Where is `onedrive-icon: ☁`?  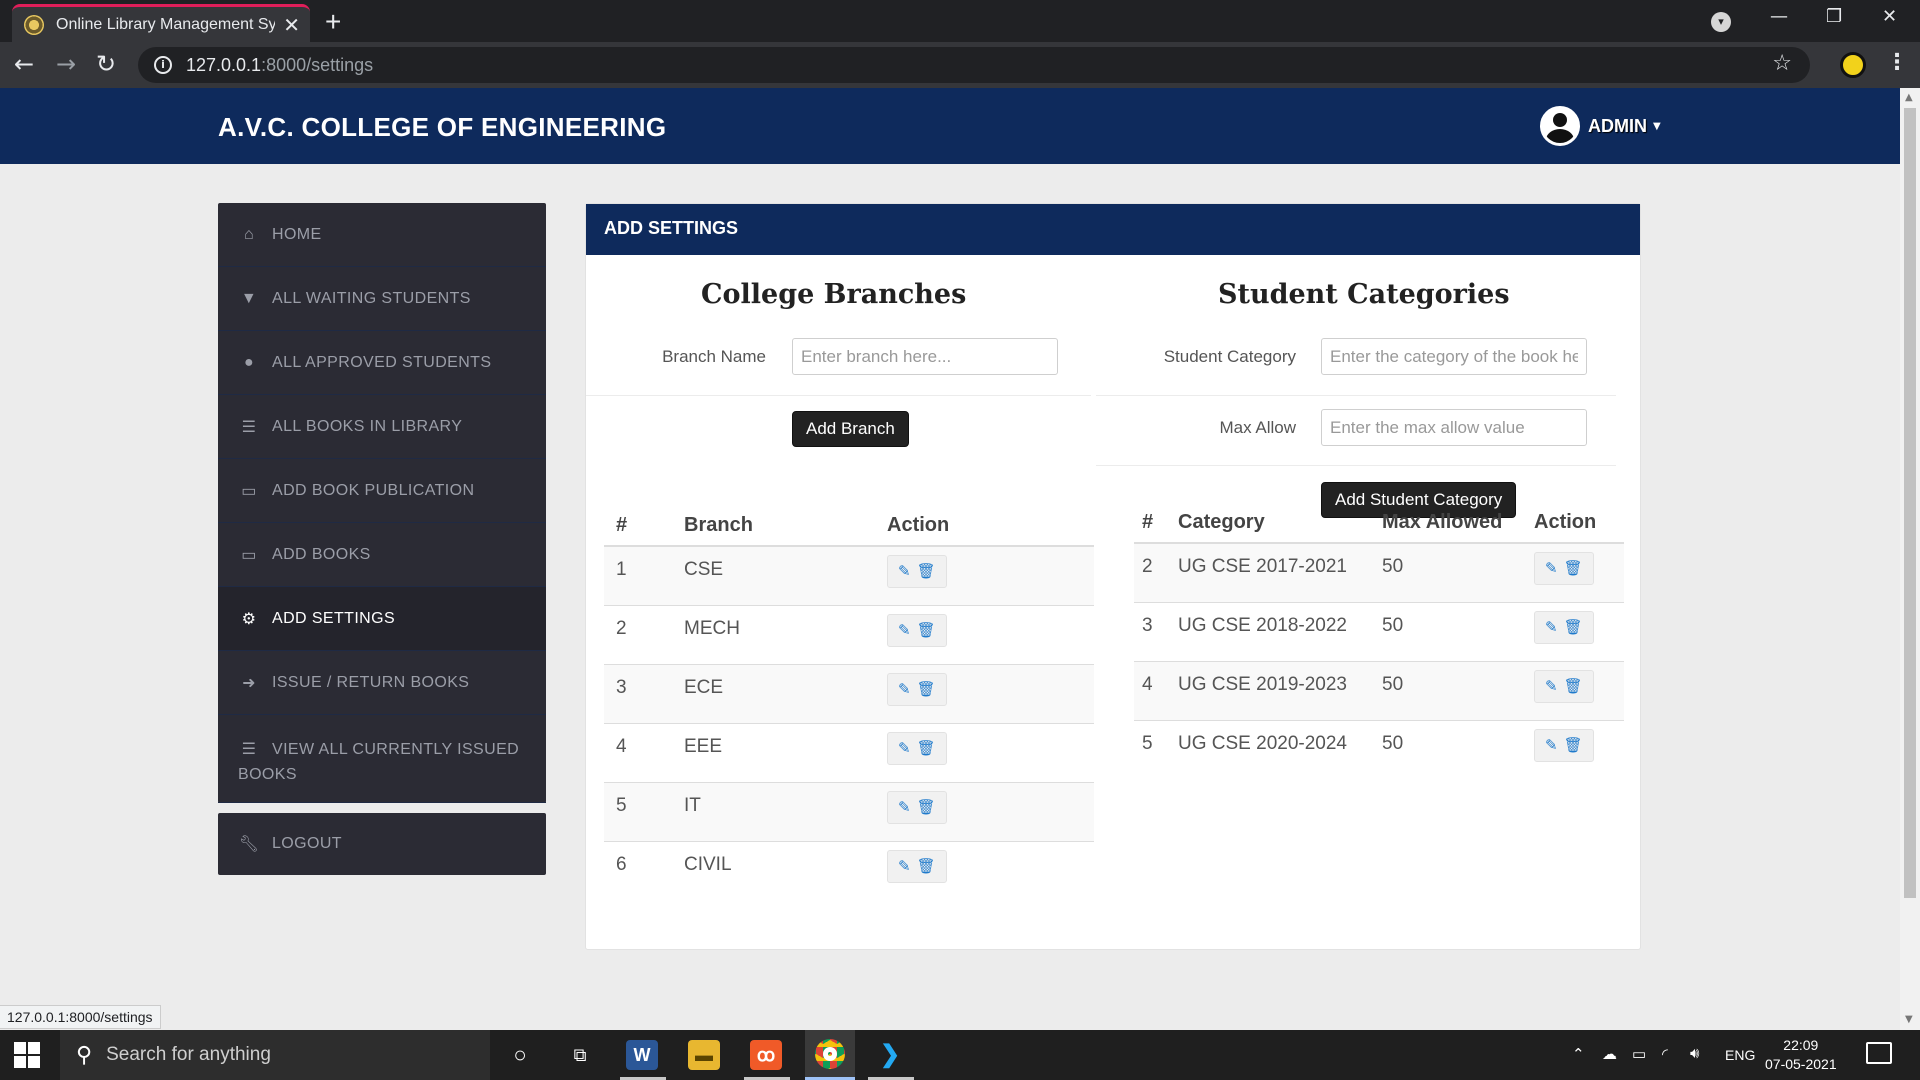 onedrive-icon: ☁ is located at coordinates (1609, 1054).